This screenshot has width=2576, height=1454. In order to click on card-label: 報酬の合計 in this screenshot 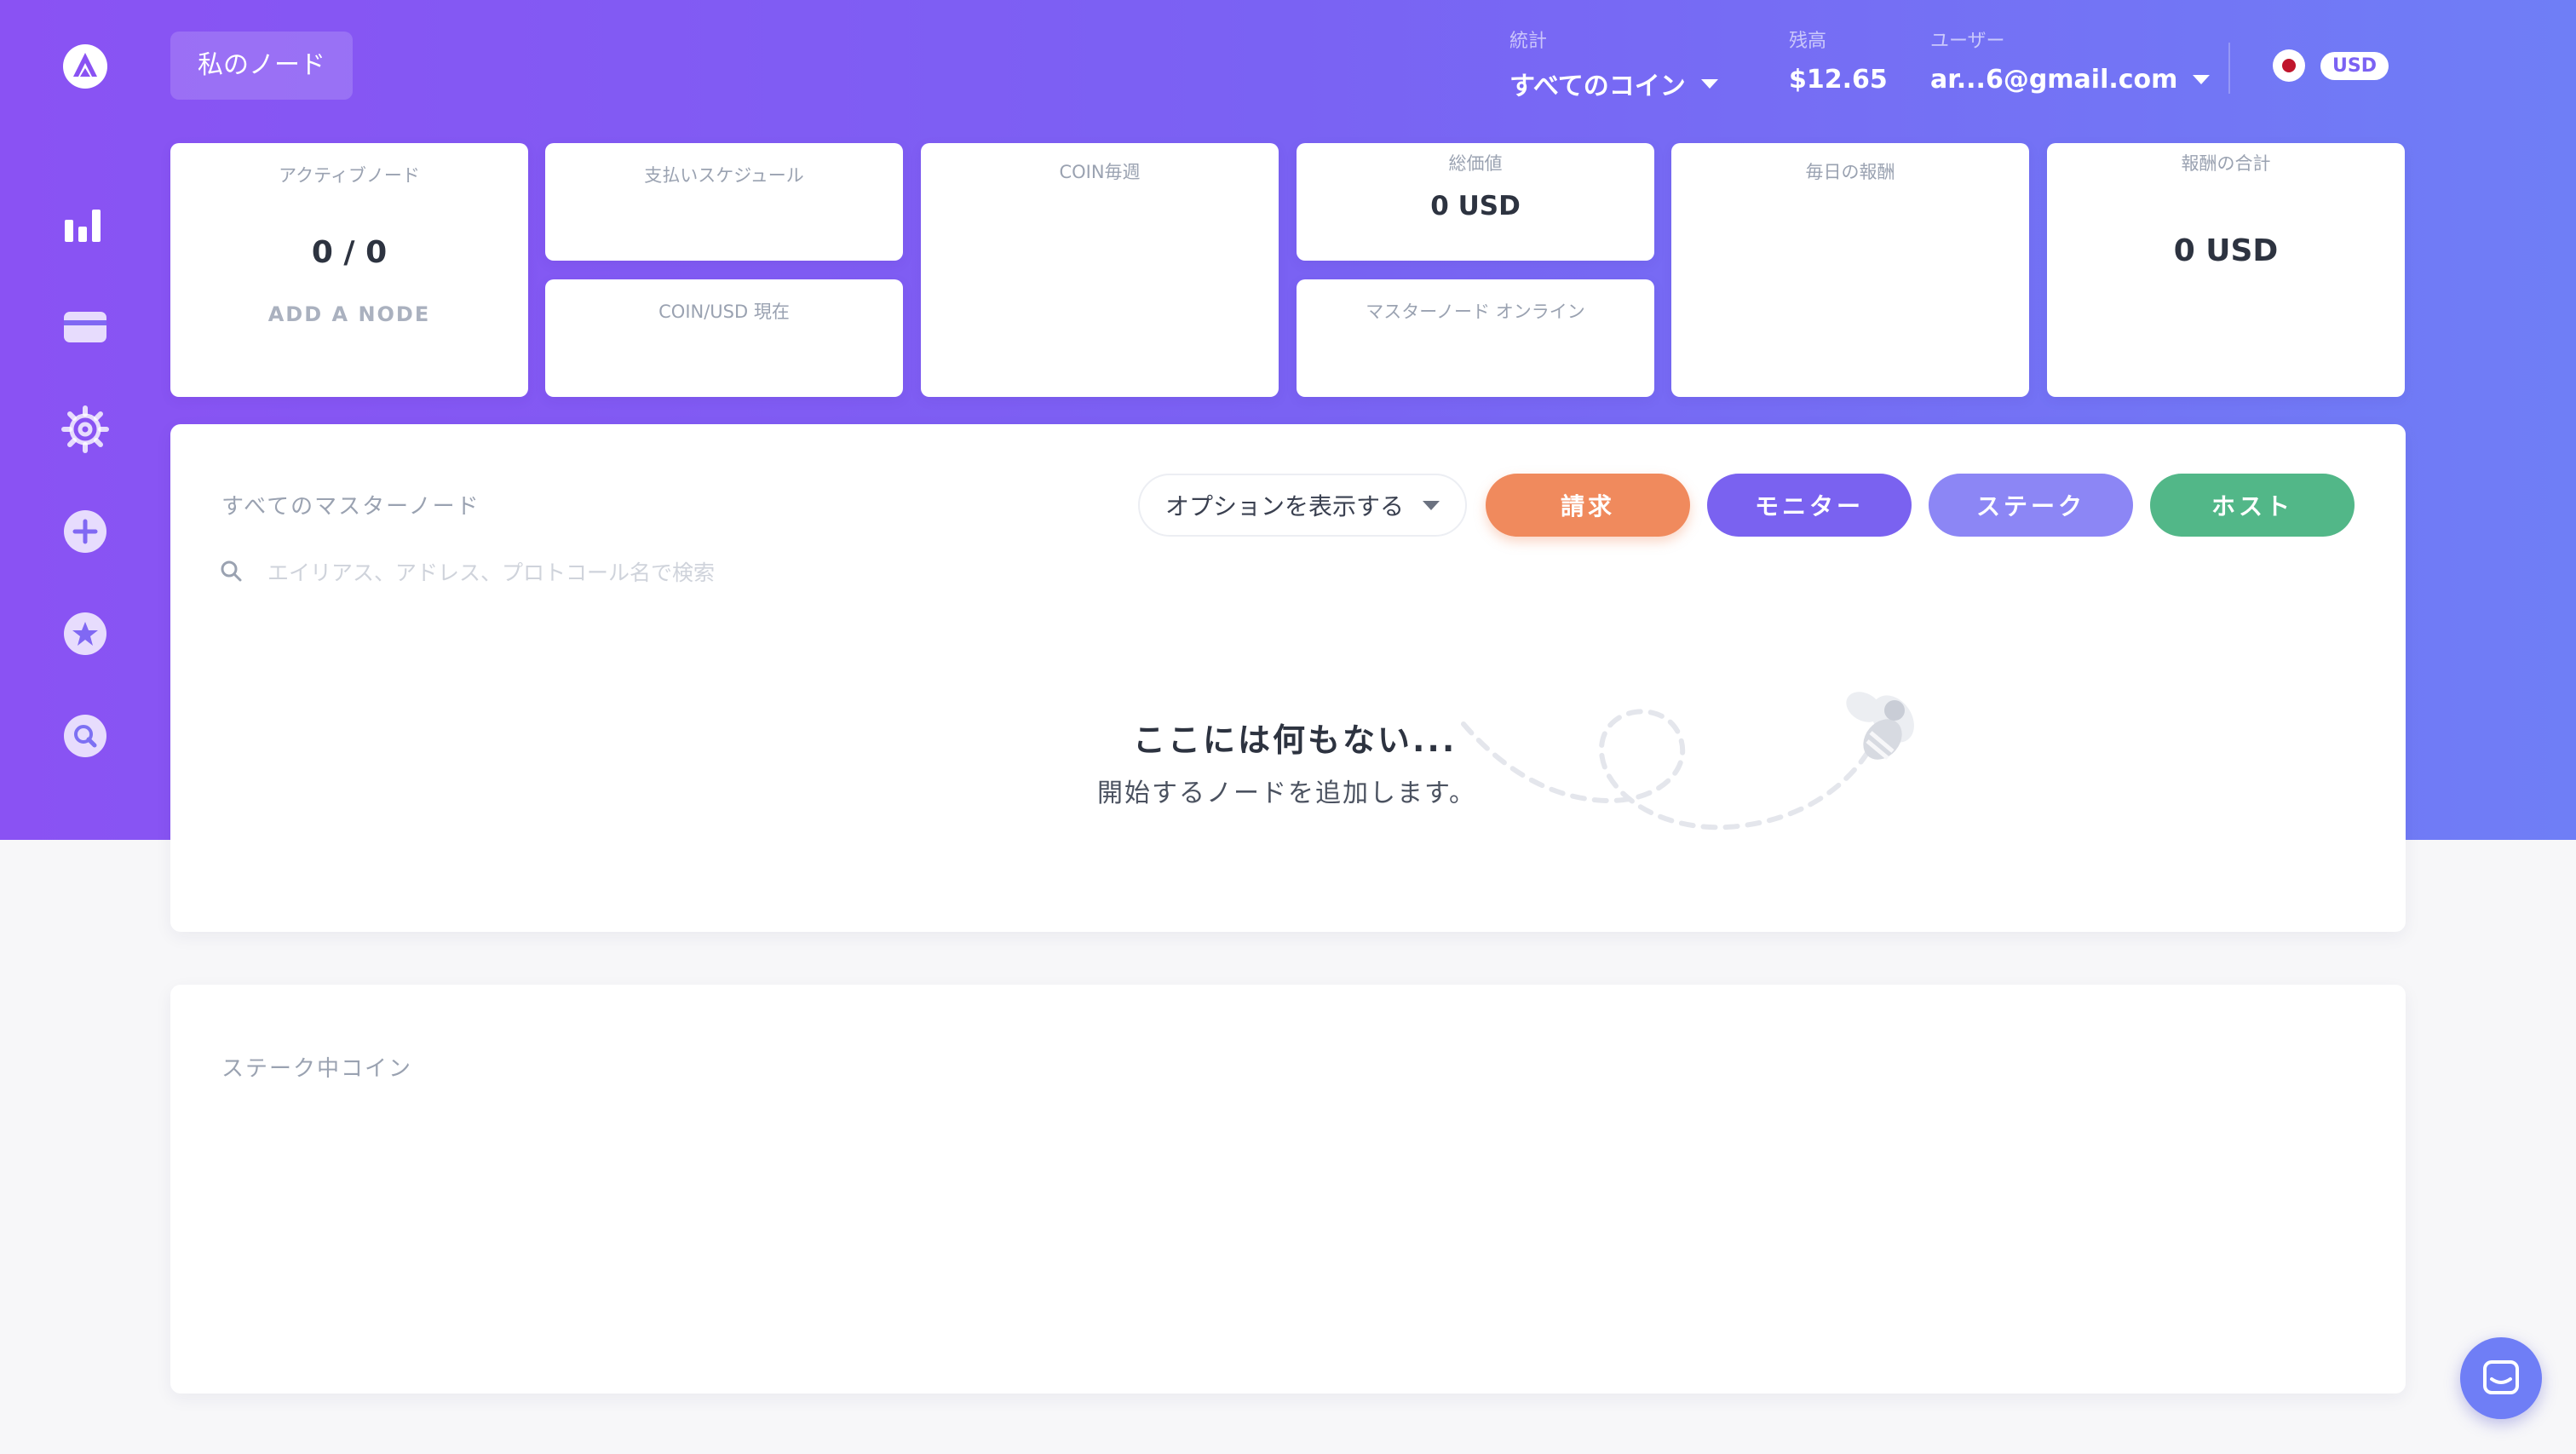, I will do `click(2226, 163)`.